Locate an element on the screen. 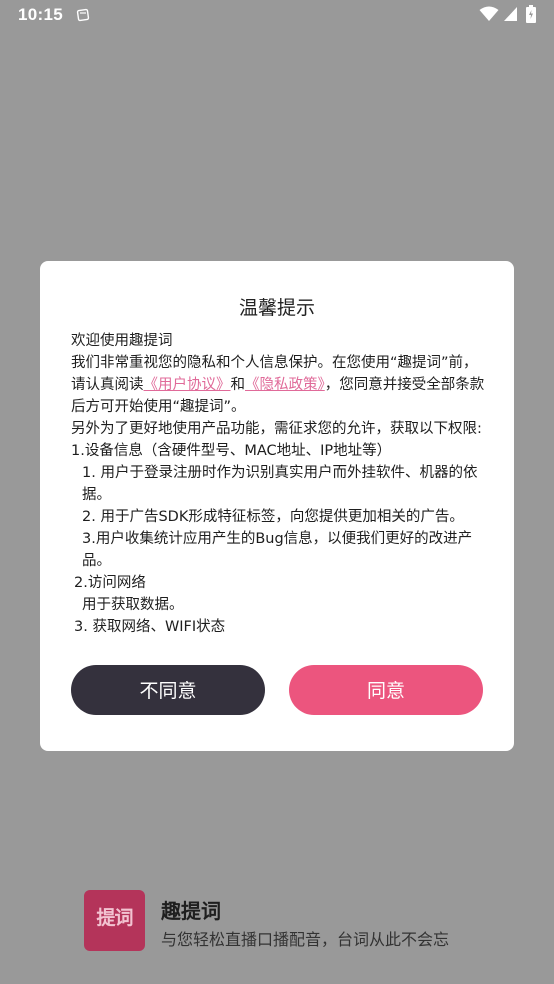 This screenshot has width=554, height=984. section-device-info-item-3: 3.用户收集统计应用产生的Bug信息，以便我们更好的改进产品。 is located at coordinates (277, 550).